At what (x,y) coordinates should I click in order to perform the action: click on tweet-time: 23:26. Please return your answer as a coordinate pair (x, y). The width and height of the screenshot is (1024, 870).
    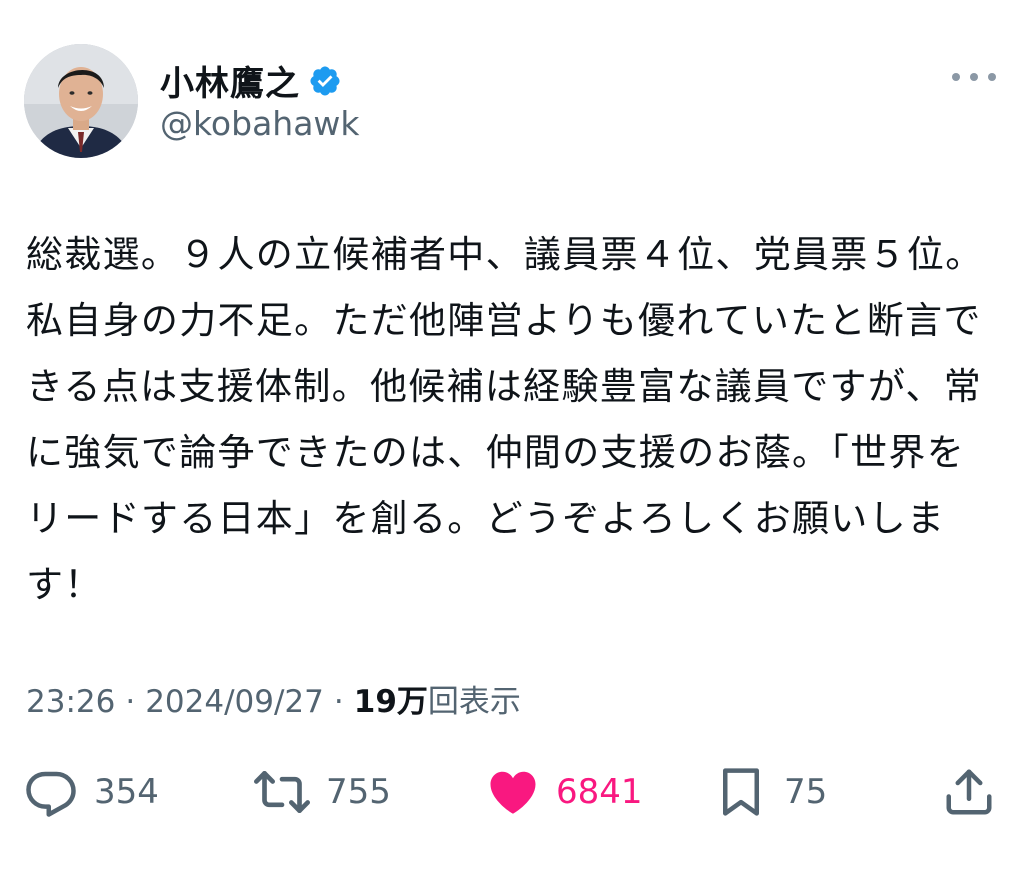
    Looking at the image, I should click on (70, 702).